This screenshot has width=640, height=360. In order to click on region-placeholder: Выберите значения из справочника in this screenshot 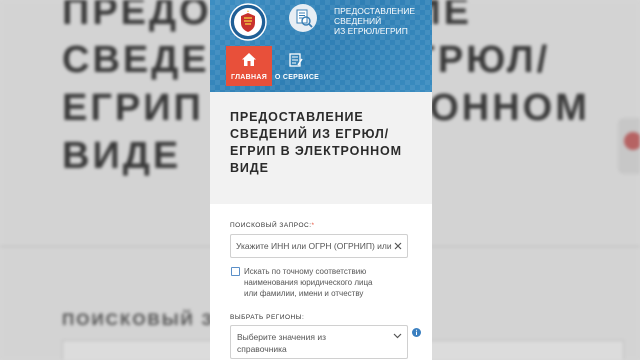, I will do `click(281, 343)`.